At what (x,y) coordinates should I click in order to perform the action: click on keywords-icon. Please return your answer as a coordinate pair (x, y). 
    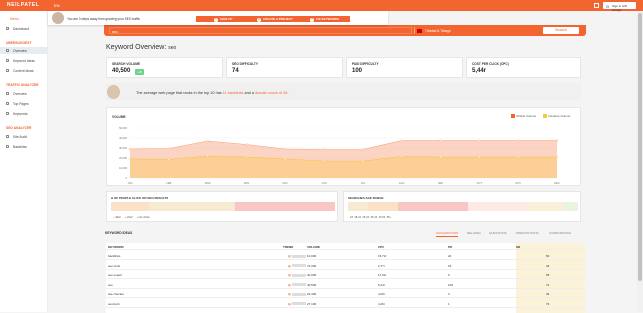
    Looking at the image, I should click on (7, 113).